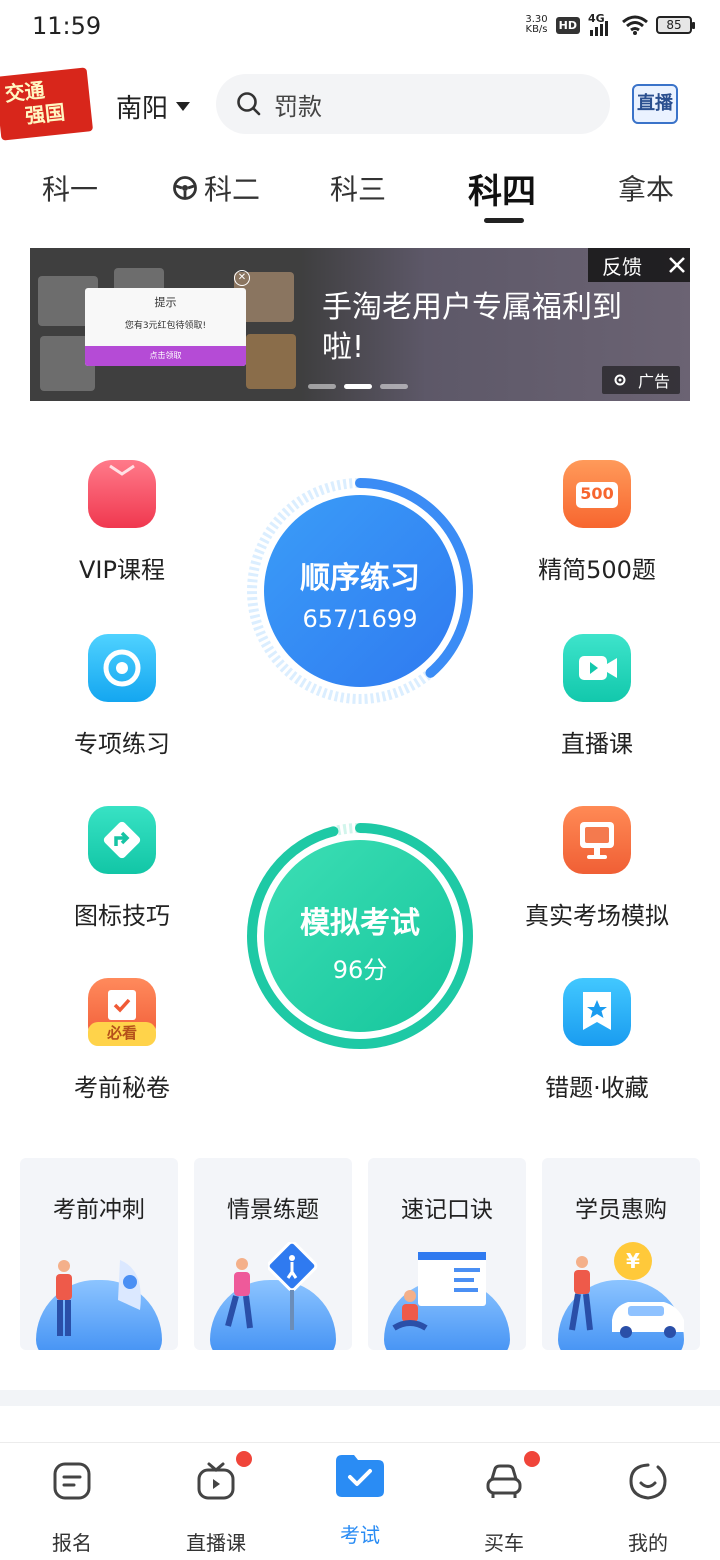 The image size is (720, 1560). I want to click on hd-icon: HD, so click(567, 25).